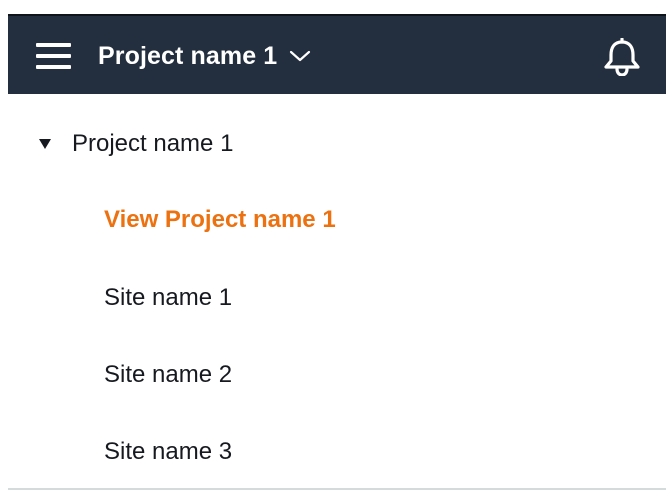 The width and height of the screenshot is (666, 492). What do you see at coordinates (188, 55) in the screenshot?
I see `project-title: Project name 1` at bounding box center [188, 55].